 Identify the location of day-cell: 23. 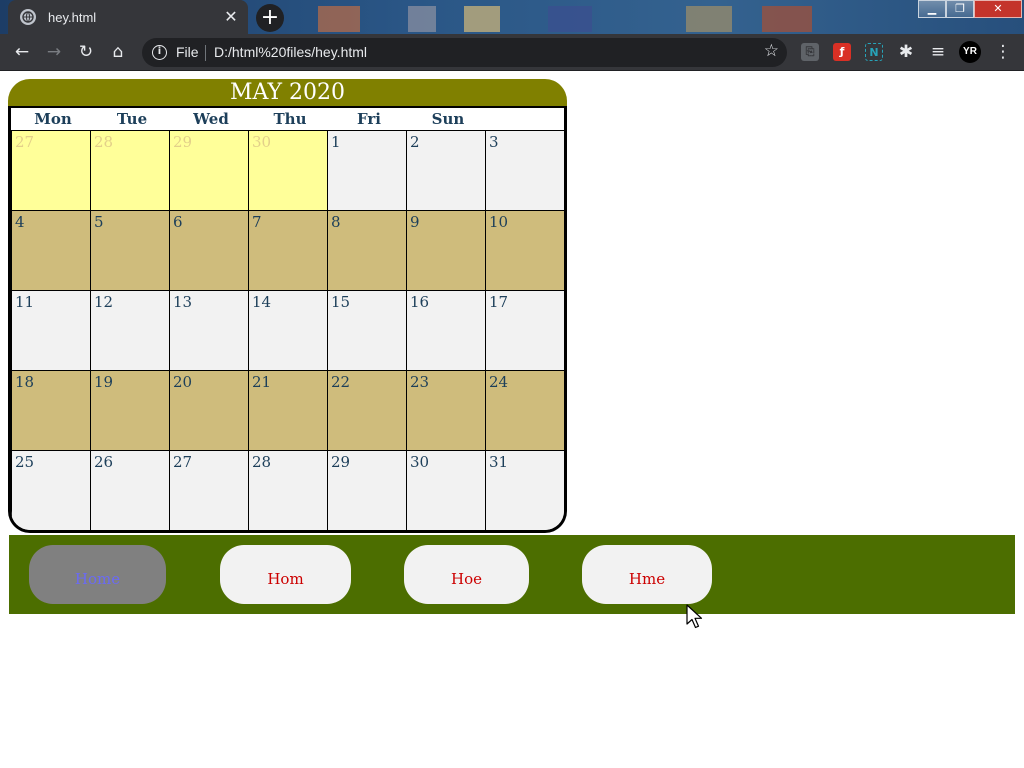
(446, 410).